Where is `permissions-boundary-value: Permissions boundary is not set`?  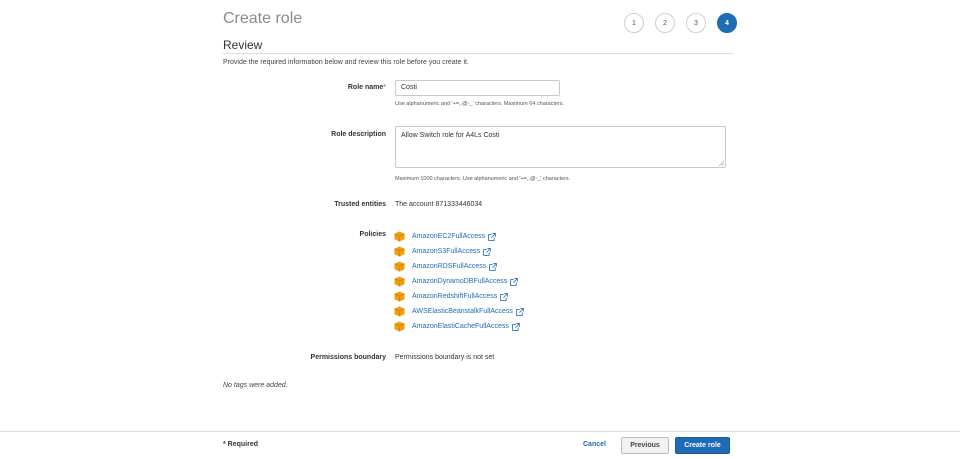 permissions-boundary-value: Permissions boundary is not set is located at coordinates (445, 357).